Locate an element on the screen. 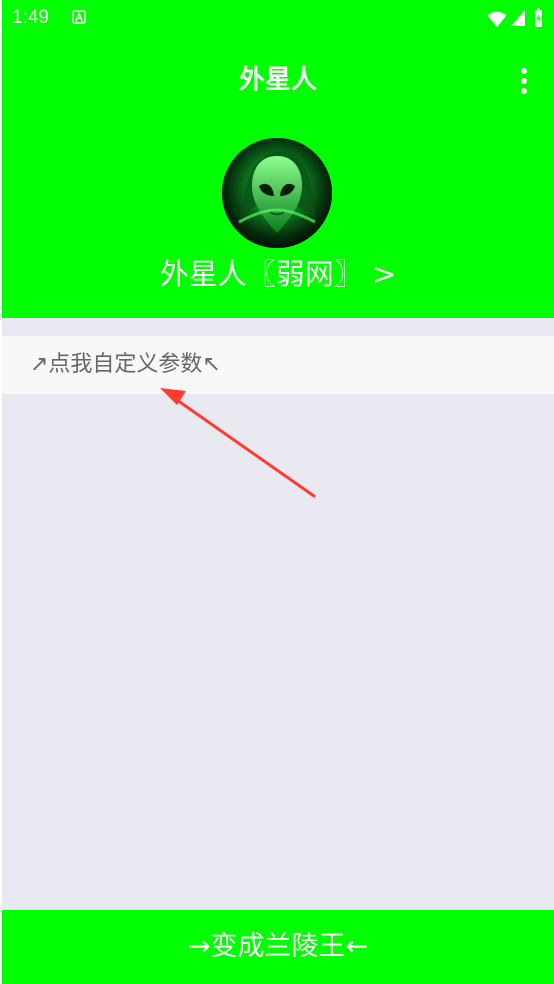 This screenshot has width=554, height=984. avatar is located at coordinates (277, 193).